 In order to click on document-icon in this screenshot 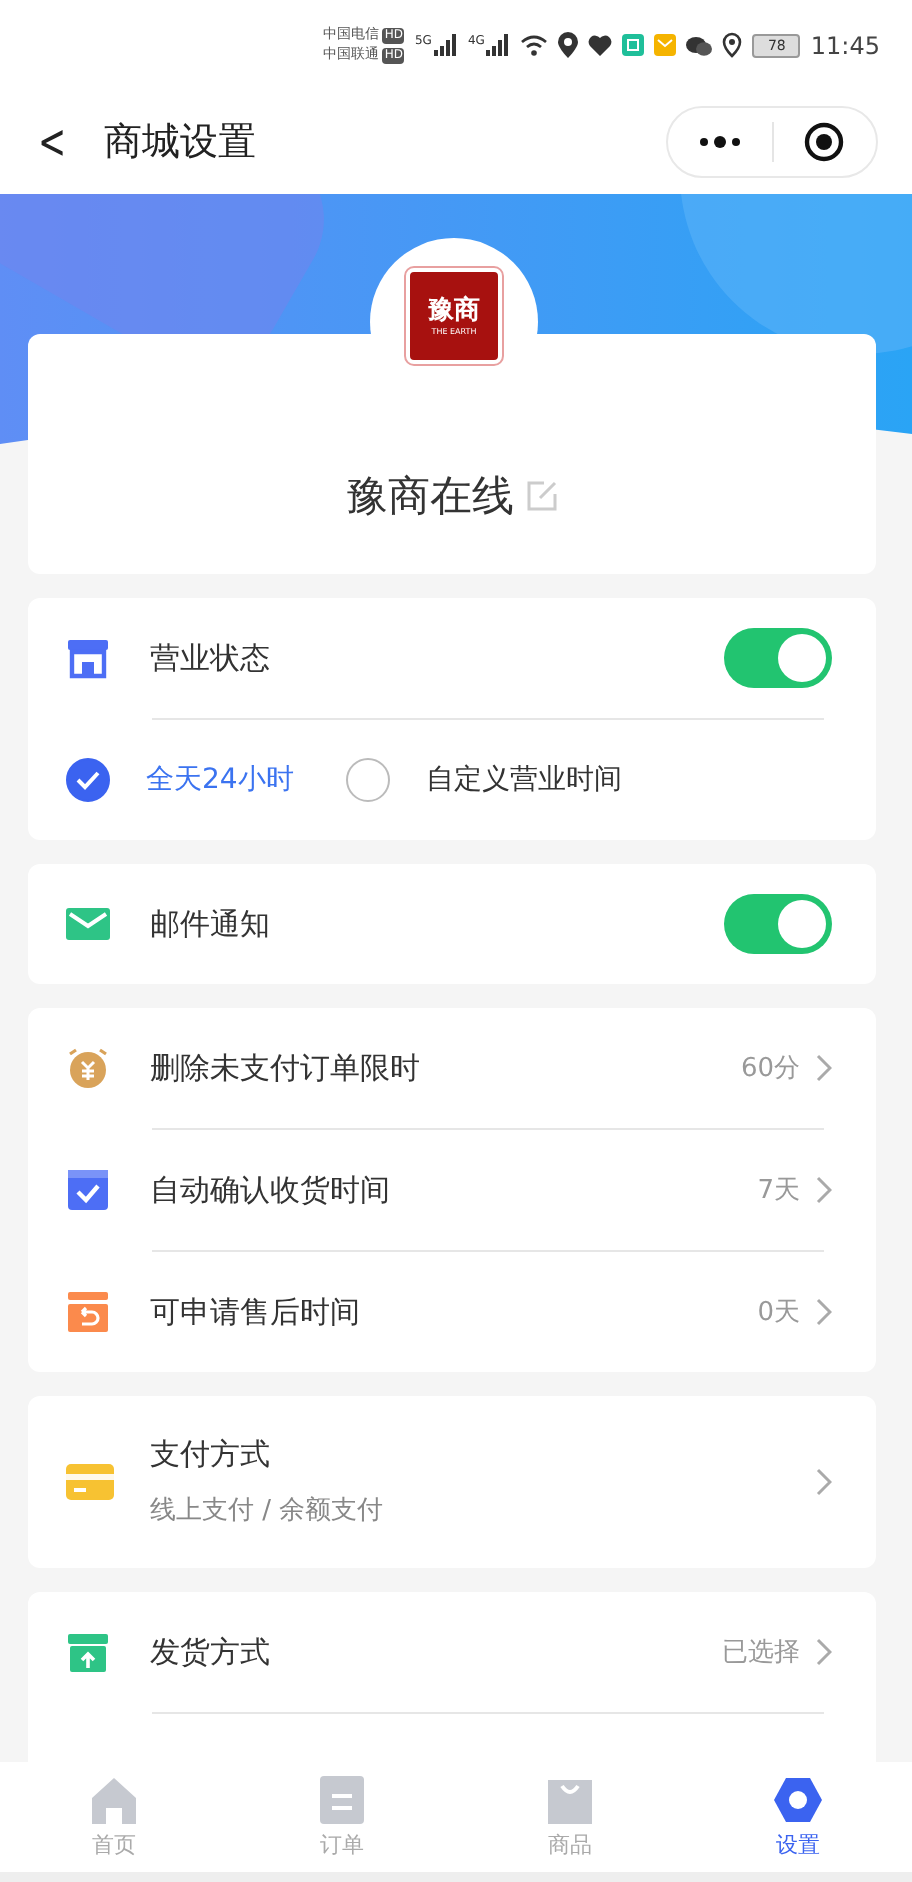, I will do `click(342, 1799)`.